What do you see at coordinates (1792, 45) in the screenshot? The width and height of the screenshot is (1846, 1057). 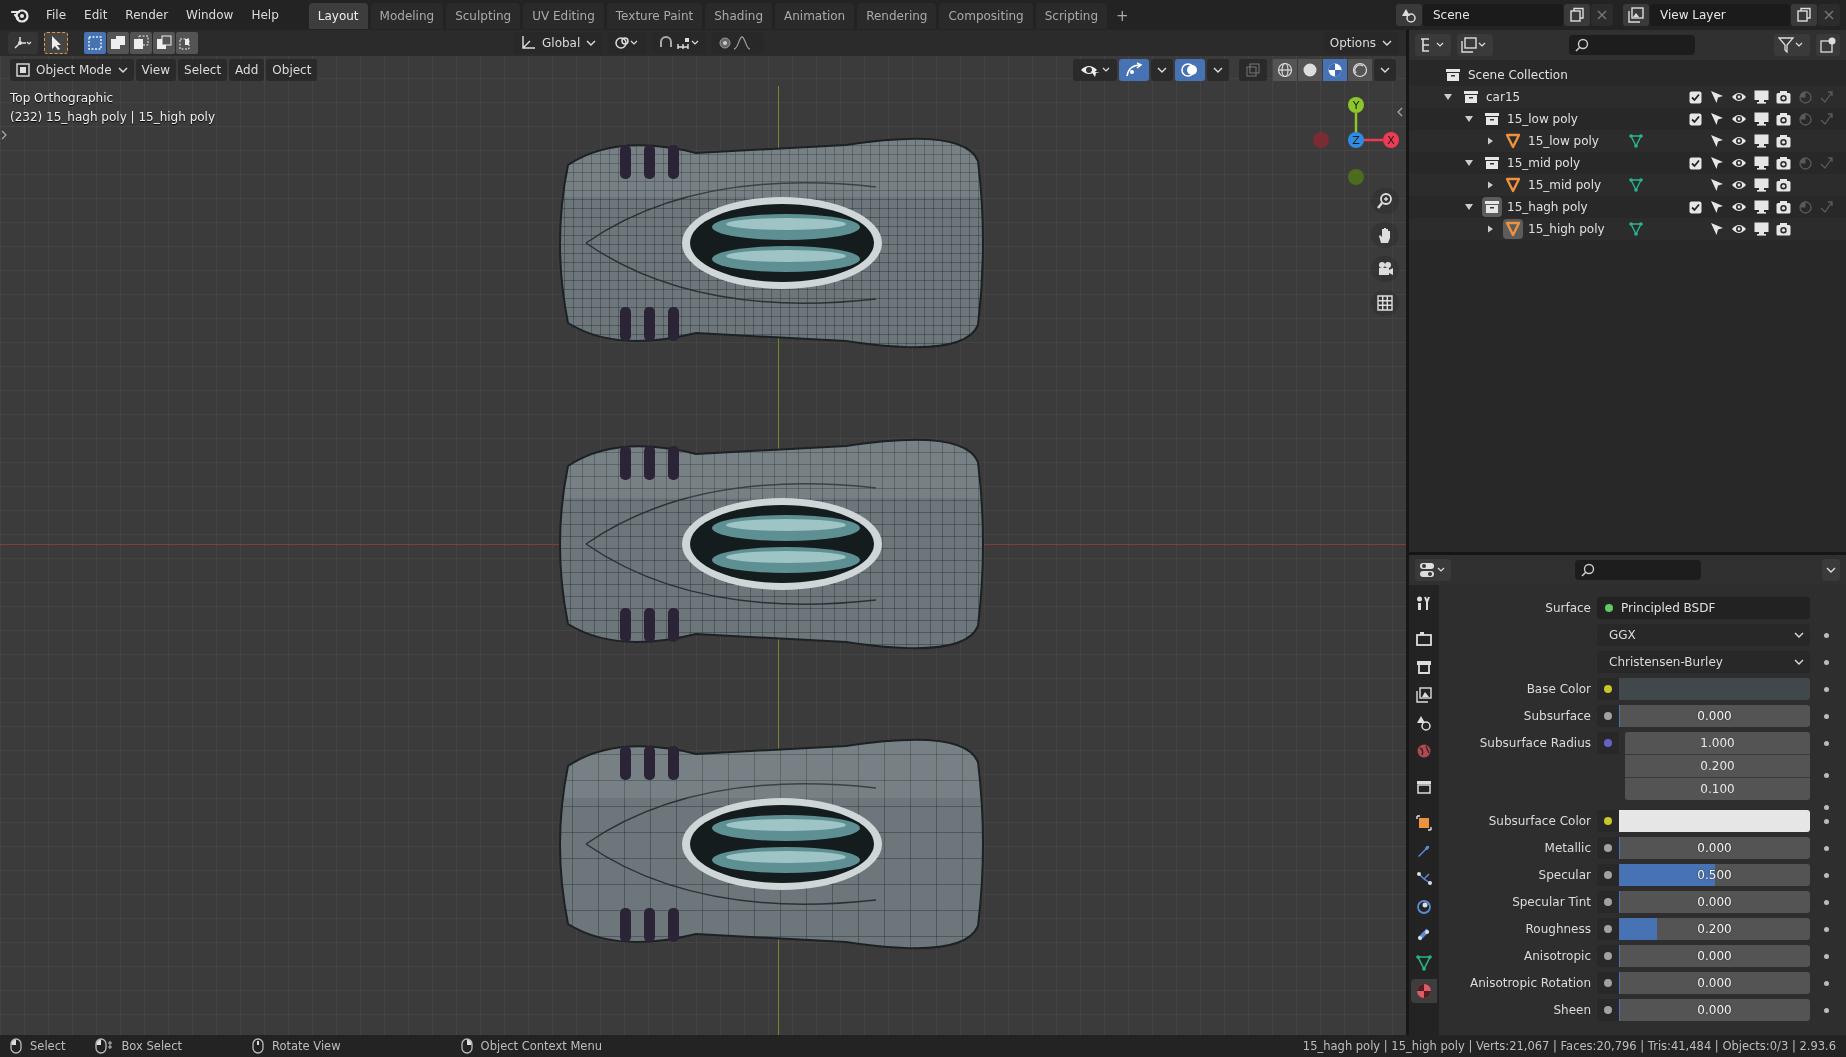 I see `filter-button` at bounding box center [1792, 45].